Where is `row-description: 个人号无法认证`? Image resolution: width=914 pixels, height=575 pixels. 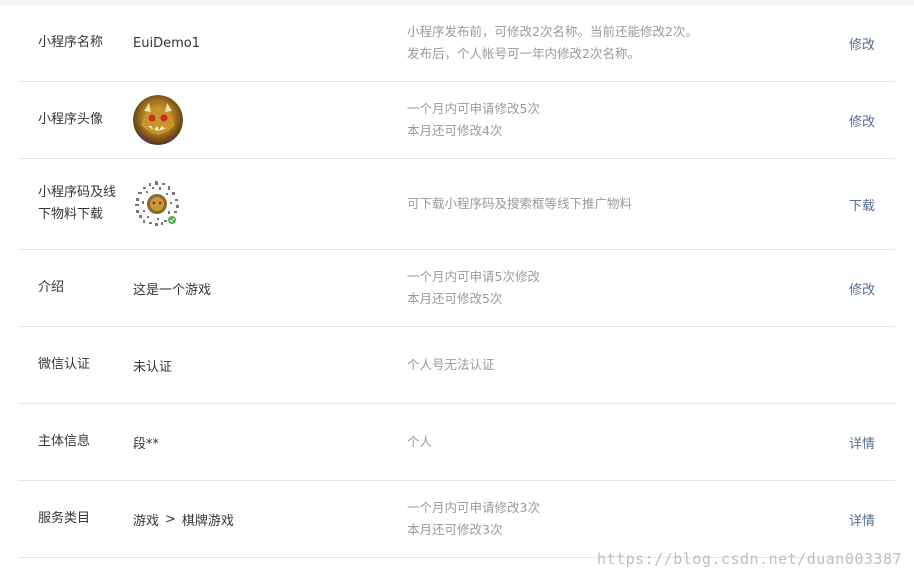 row-description: 个人号无法认证 is located at coordinates (597, 365).